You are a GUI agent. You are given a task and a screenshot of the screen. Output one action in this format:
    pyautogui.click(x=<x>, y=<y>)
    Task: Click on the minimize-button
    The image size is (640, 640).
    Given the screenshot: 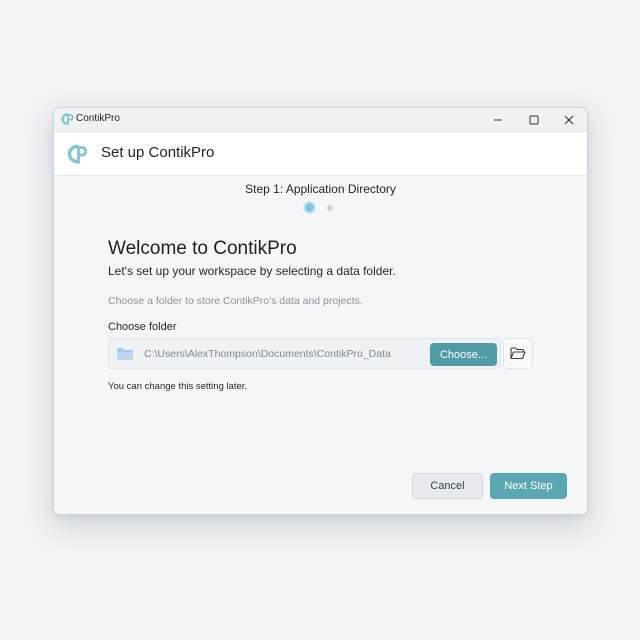 What is the action you would take?
    pyautogui.click(x=498, y=119)
    